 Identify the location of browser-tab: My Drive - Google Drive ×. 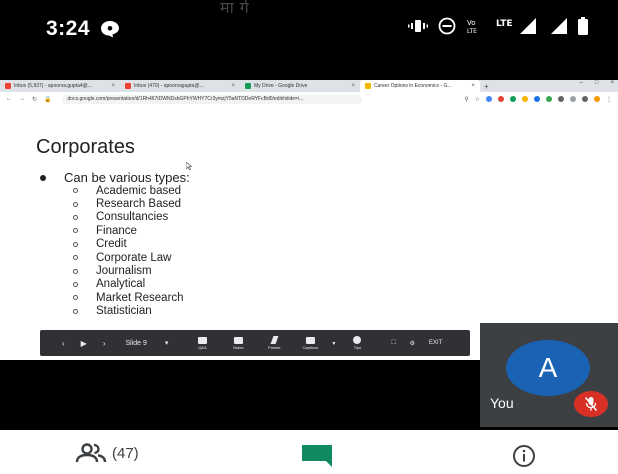
(300, 86).